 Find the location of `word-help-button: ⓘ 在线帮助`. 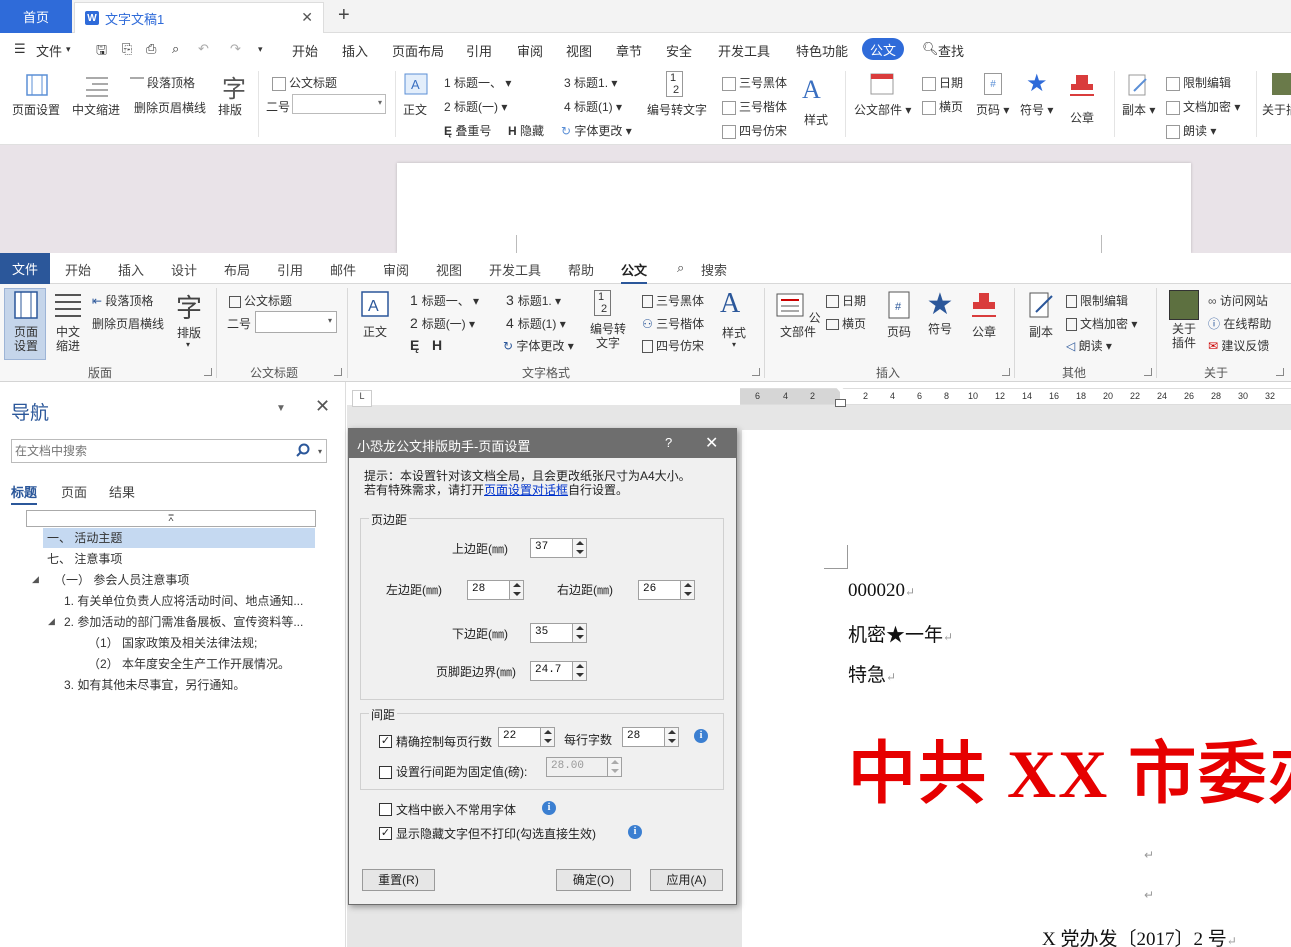

word-help-button: ⓘ 在线帮助 is located at coordinates (1239, 323).